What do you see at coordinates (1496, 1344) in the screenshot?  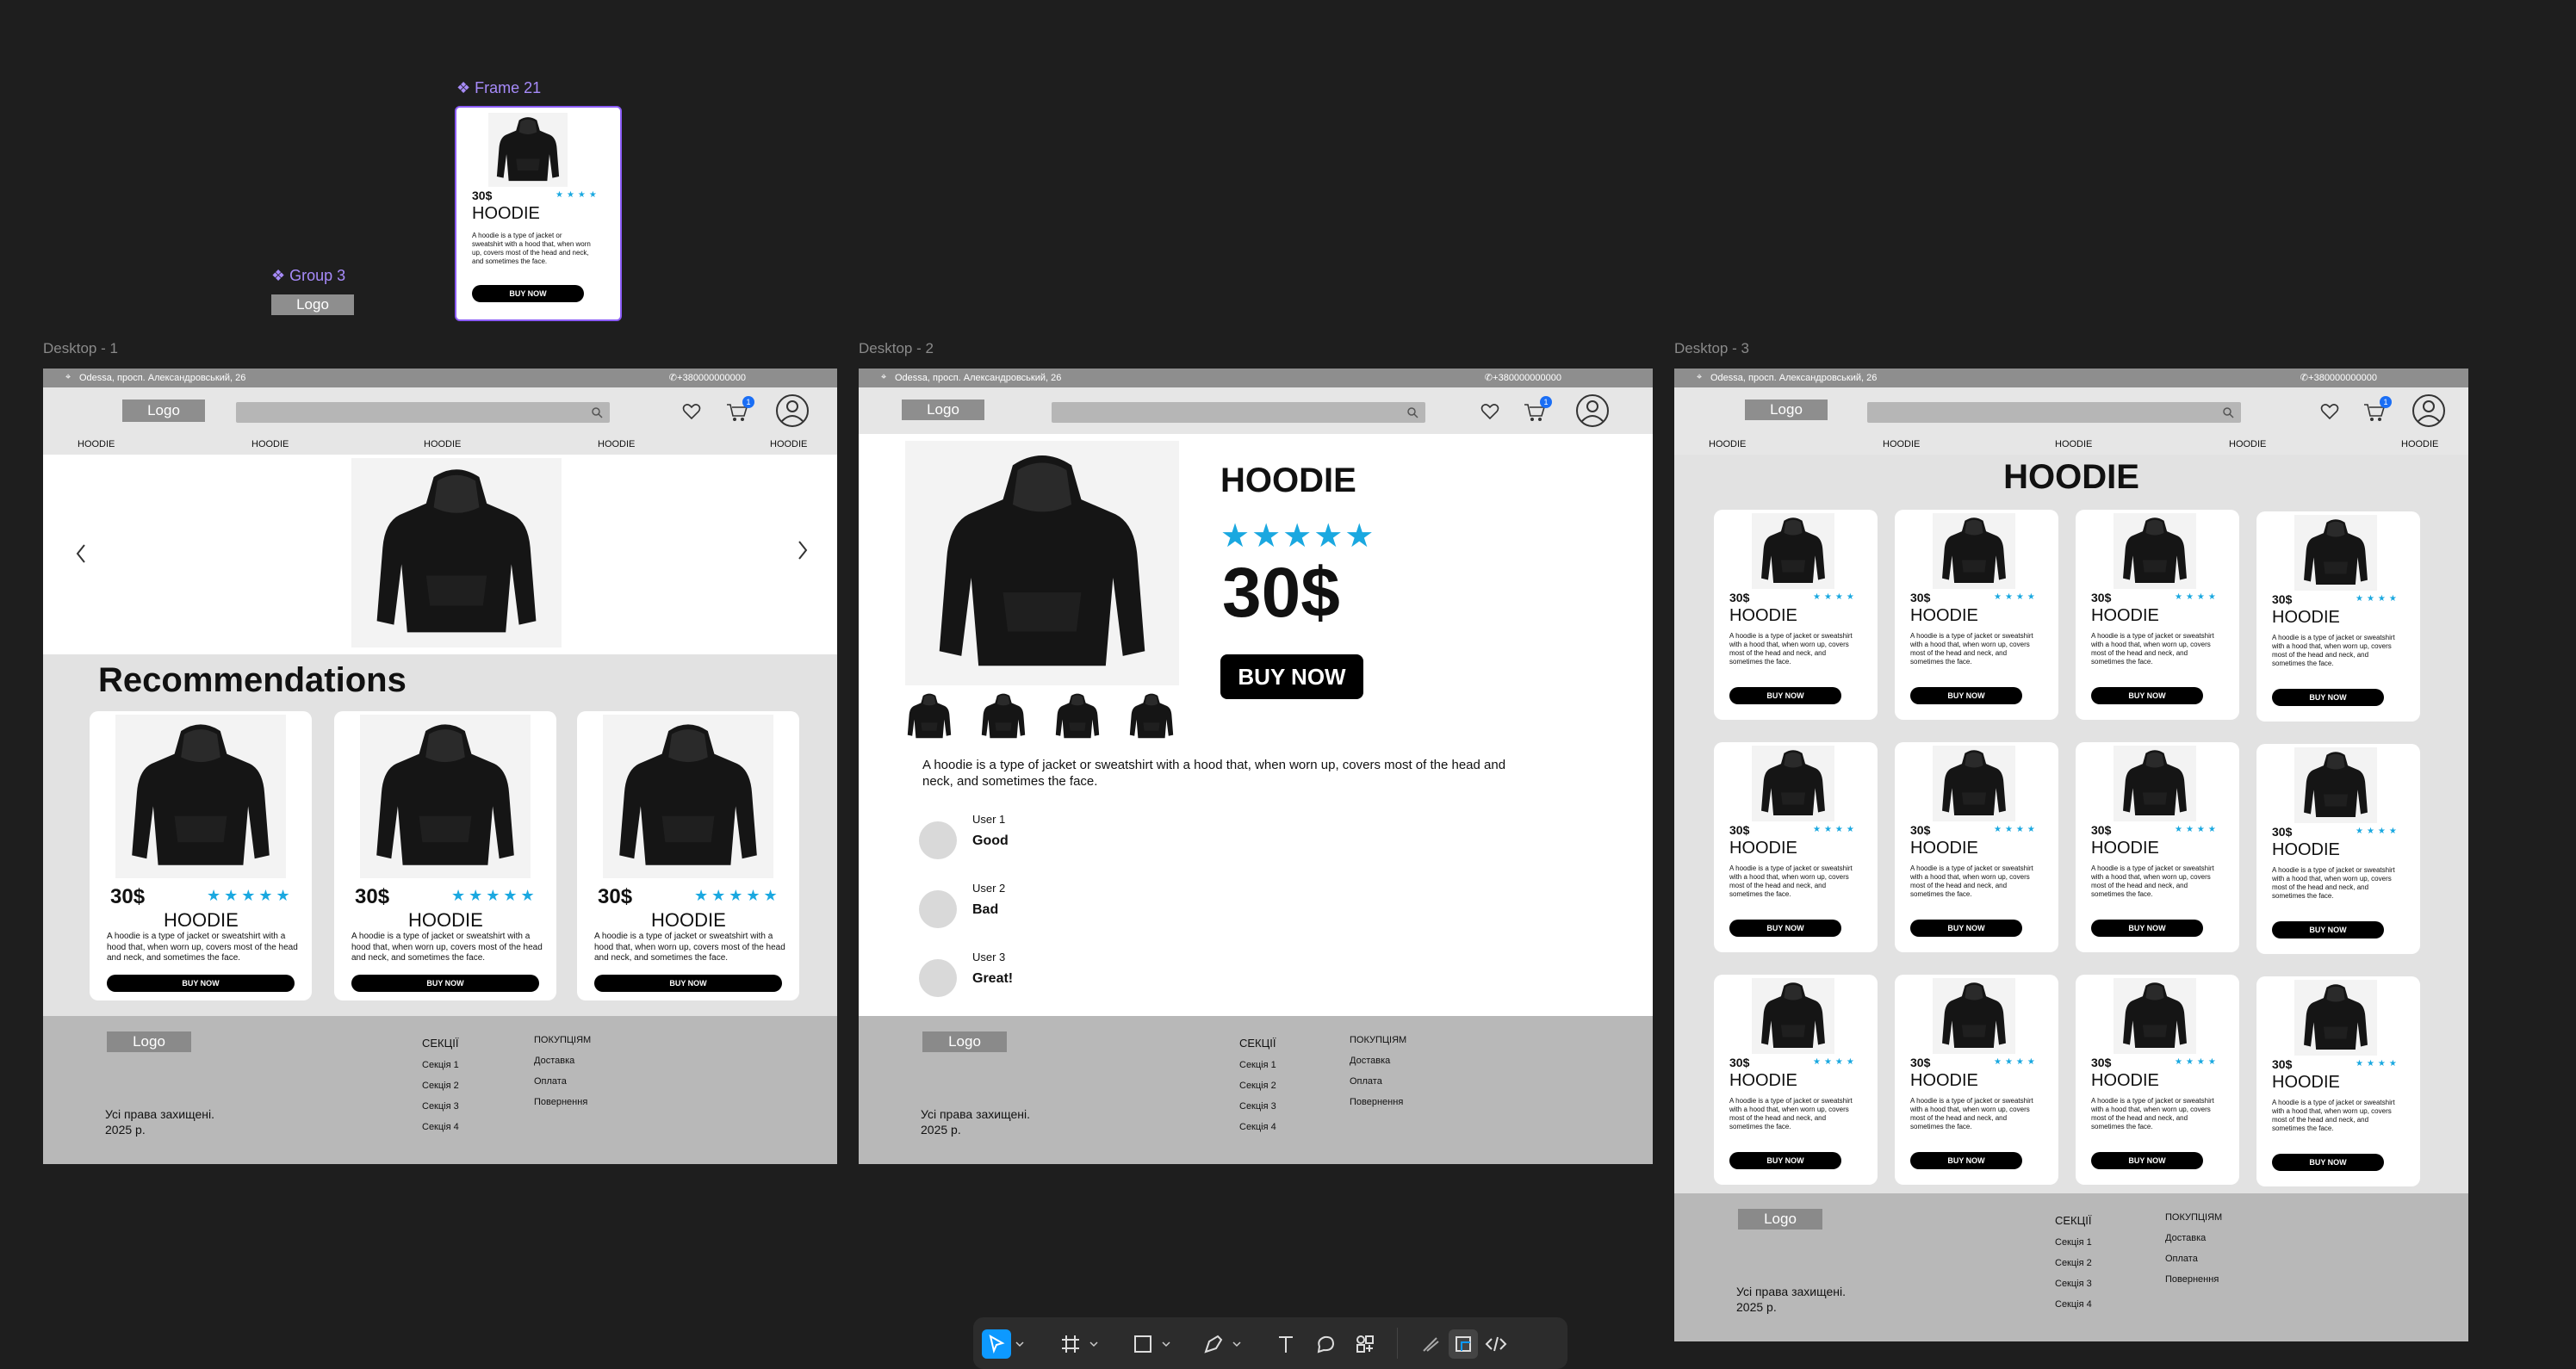 I see `dev-mode-icon` at bounding box center [1496, 1344].